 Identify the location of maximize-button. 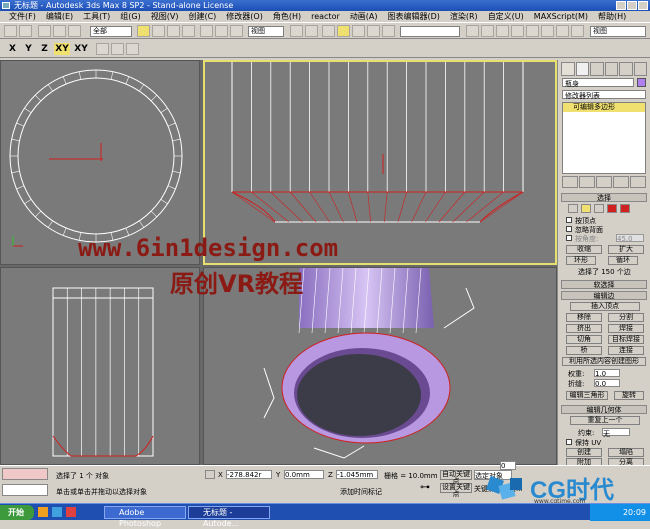
(632, 5).